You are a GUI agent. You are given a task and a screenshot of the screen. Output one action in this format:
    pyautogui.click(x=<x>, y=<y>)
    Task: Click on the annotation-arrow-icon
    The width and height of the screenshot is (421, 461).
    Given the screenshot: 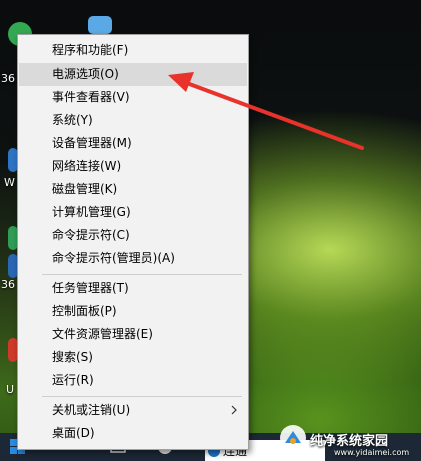 What is the action you would take?
    pyautogui.click(x=266, y=111)
    